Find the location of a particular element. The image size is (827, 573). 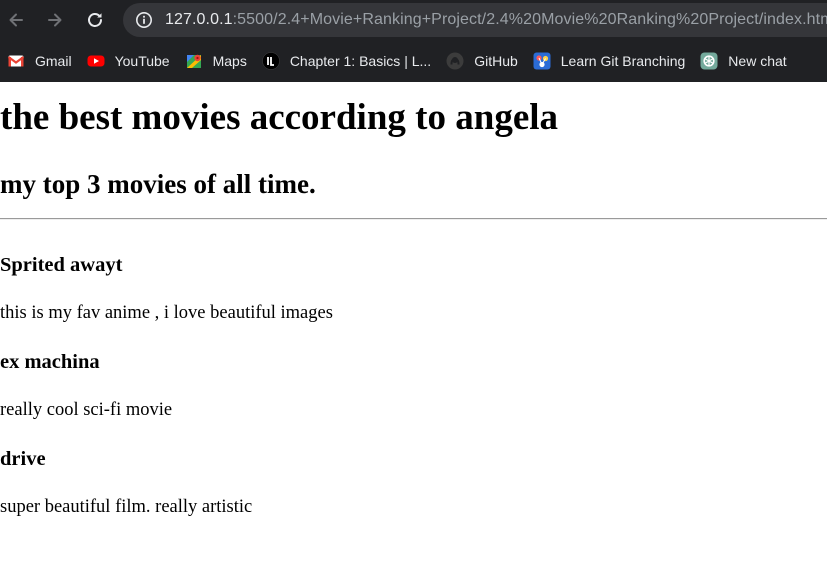

bookmark-label: New chat is located at coordinates (757, 61).